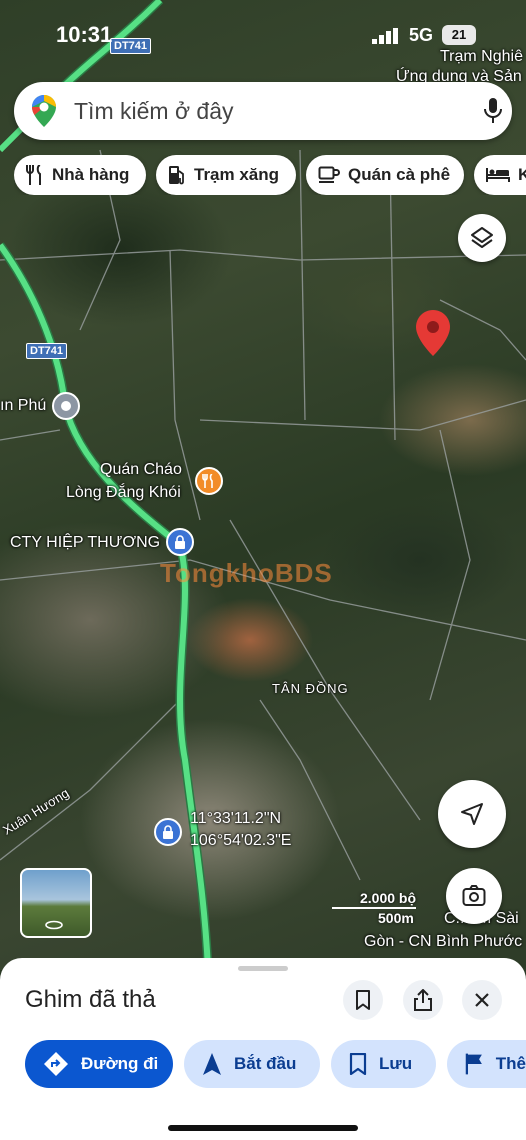 The height and width of the screenshot is (1140, 526). I want to click on hotel-icon, so click(498, 175).